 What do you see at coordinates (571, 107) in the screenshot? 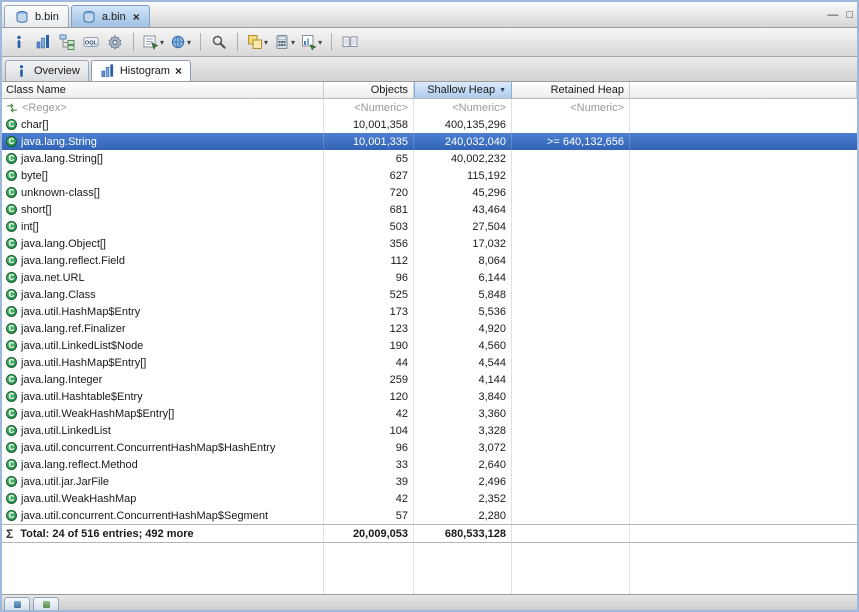
I see `filter-retained-heap: <Numeric>` at bounding box center [571, 107].